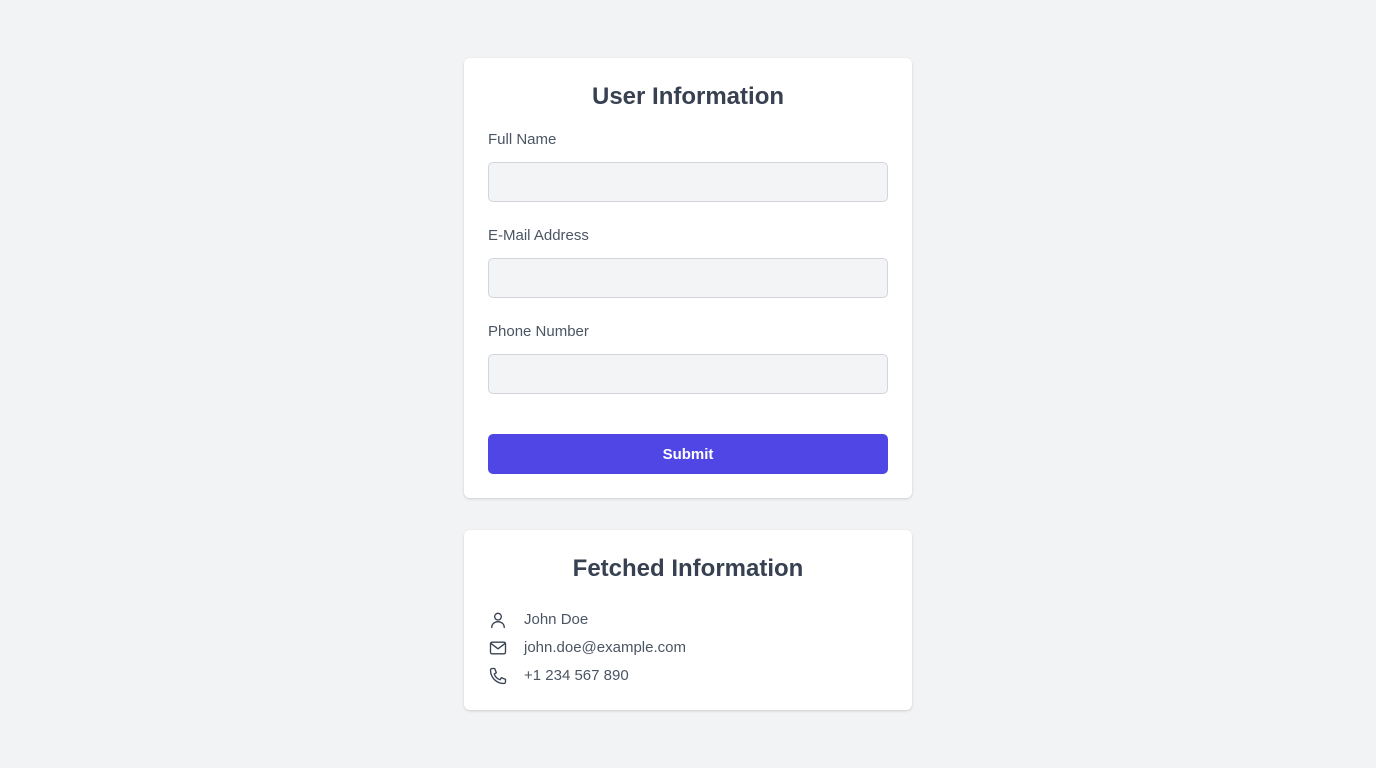 Image resolution: width=1376 pixels, height=768 pixels. Describe the element at coordinates (688, 454) in the screenshot. I see `submit-button: Submit` at that location.